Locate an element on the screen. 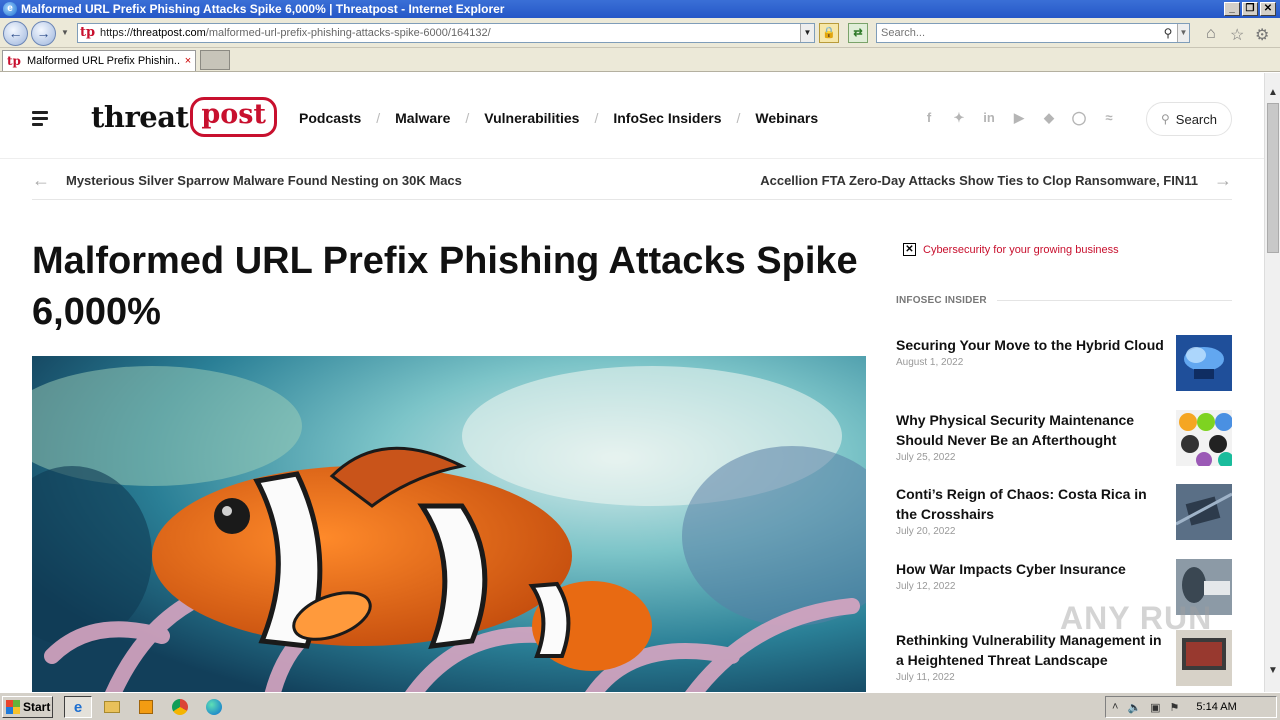 The image size is (1280, 720). scroll-thumb is located at coordinates (1273, 178).